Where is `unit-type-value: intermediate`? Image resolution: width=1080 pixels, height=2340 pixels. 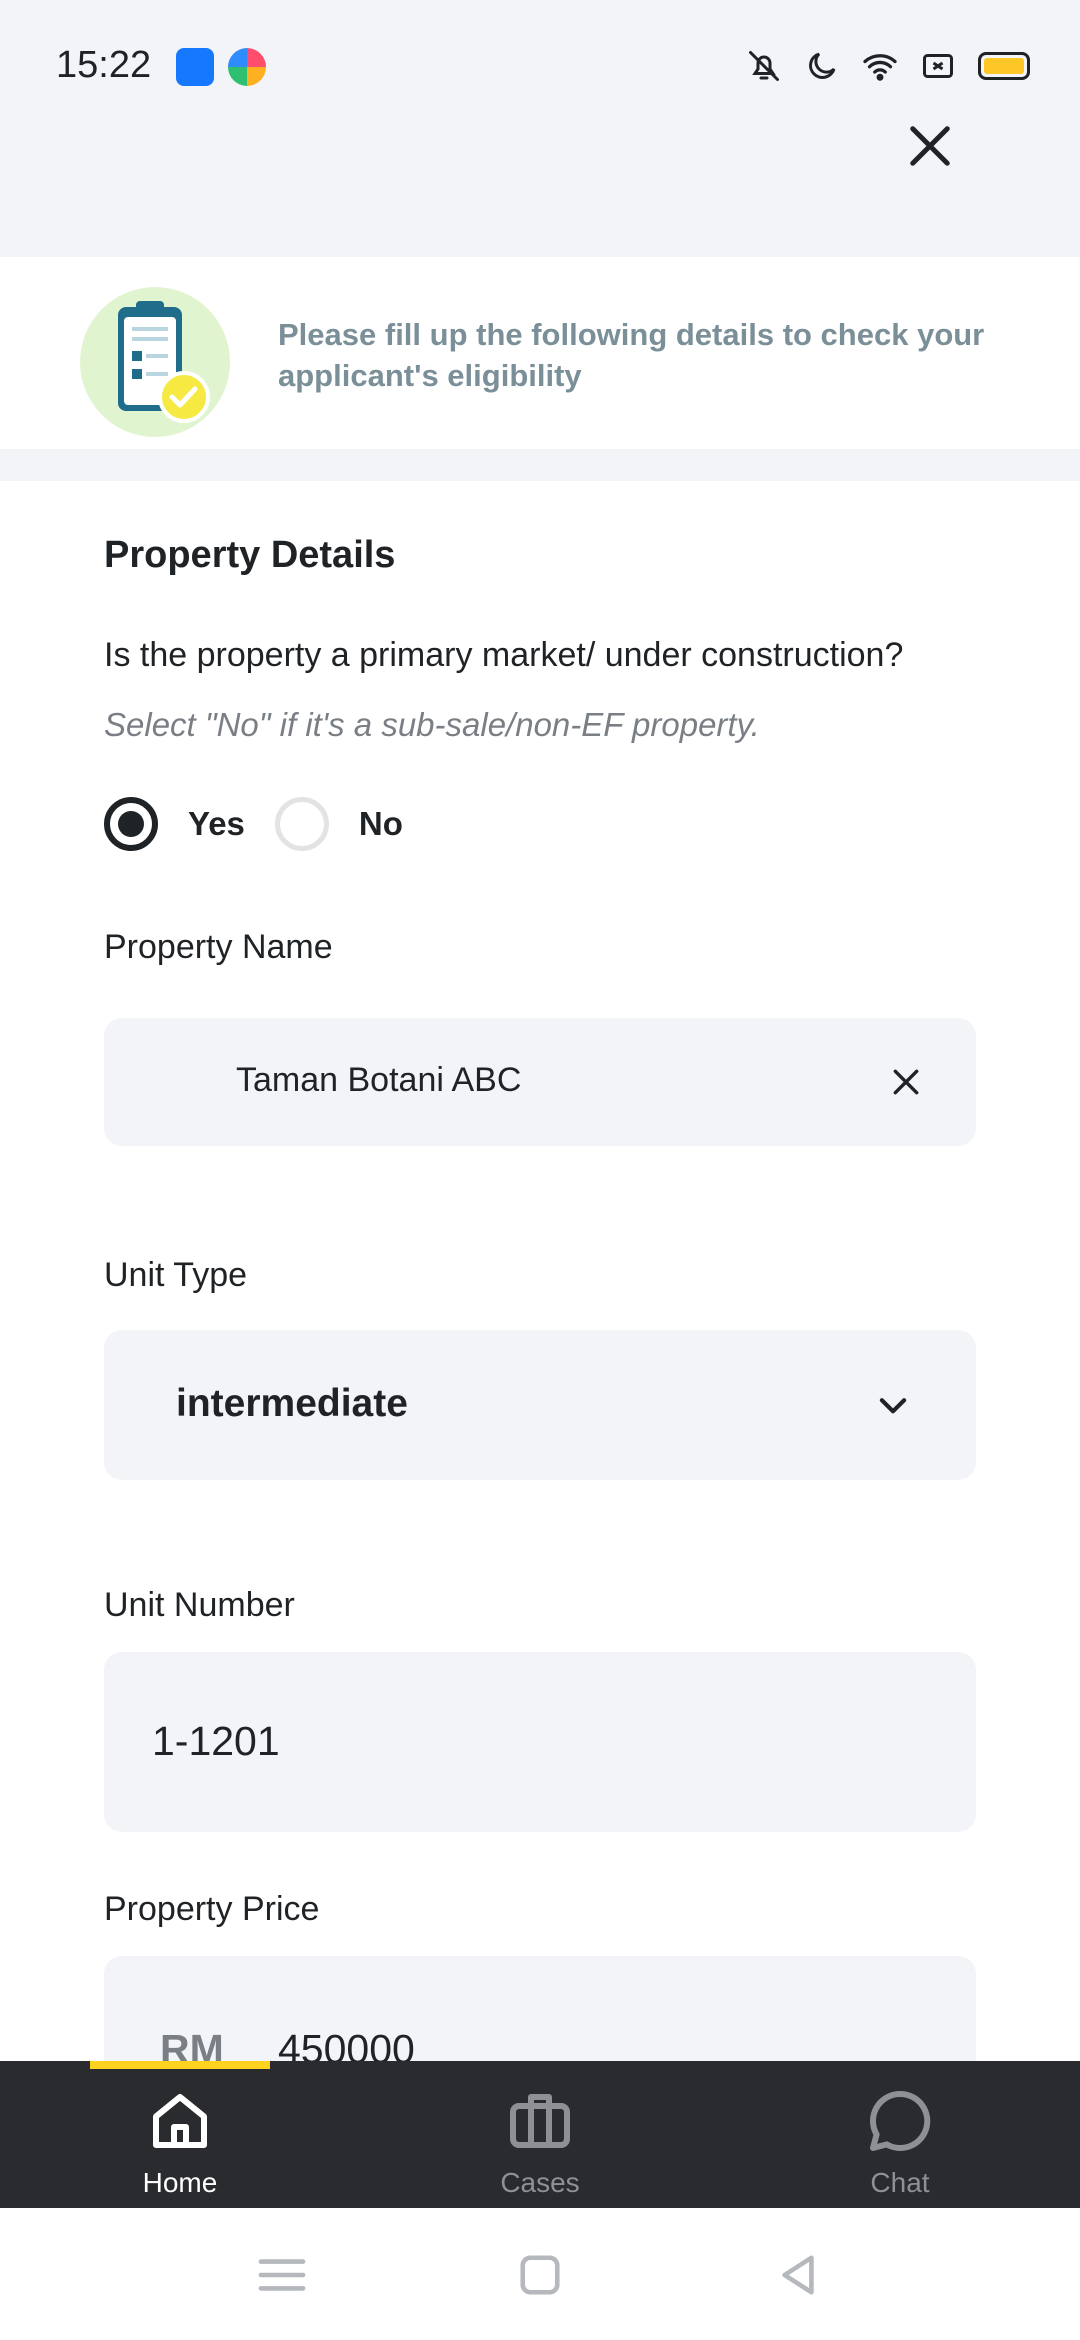 unit-type-value: intermediate is located at coordinates (292, 1403).